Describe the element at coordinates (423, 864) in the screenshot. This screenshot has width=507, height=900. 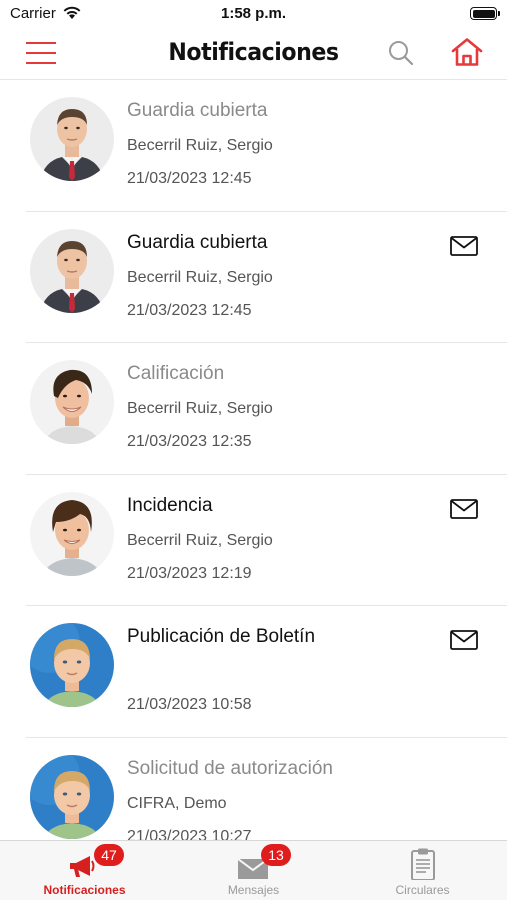
I see `clipboard-icon` at that location.